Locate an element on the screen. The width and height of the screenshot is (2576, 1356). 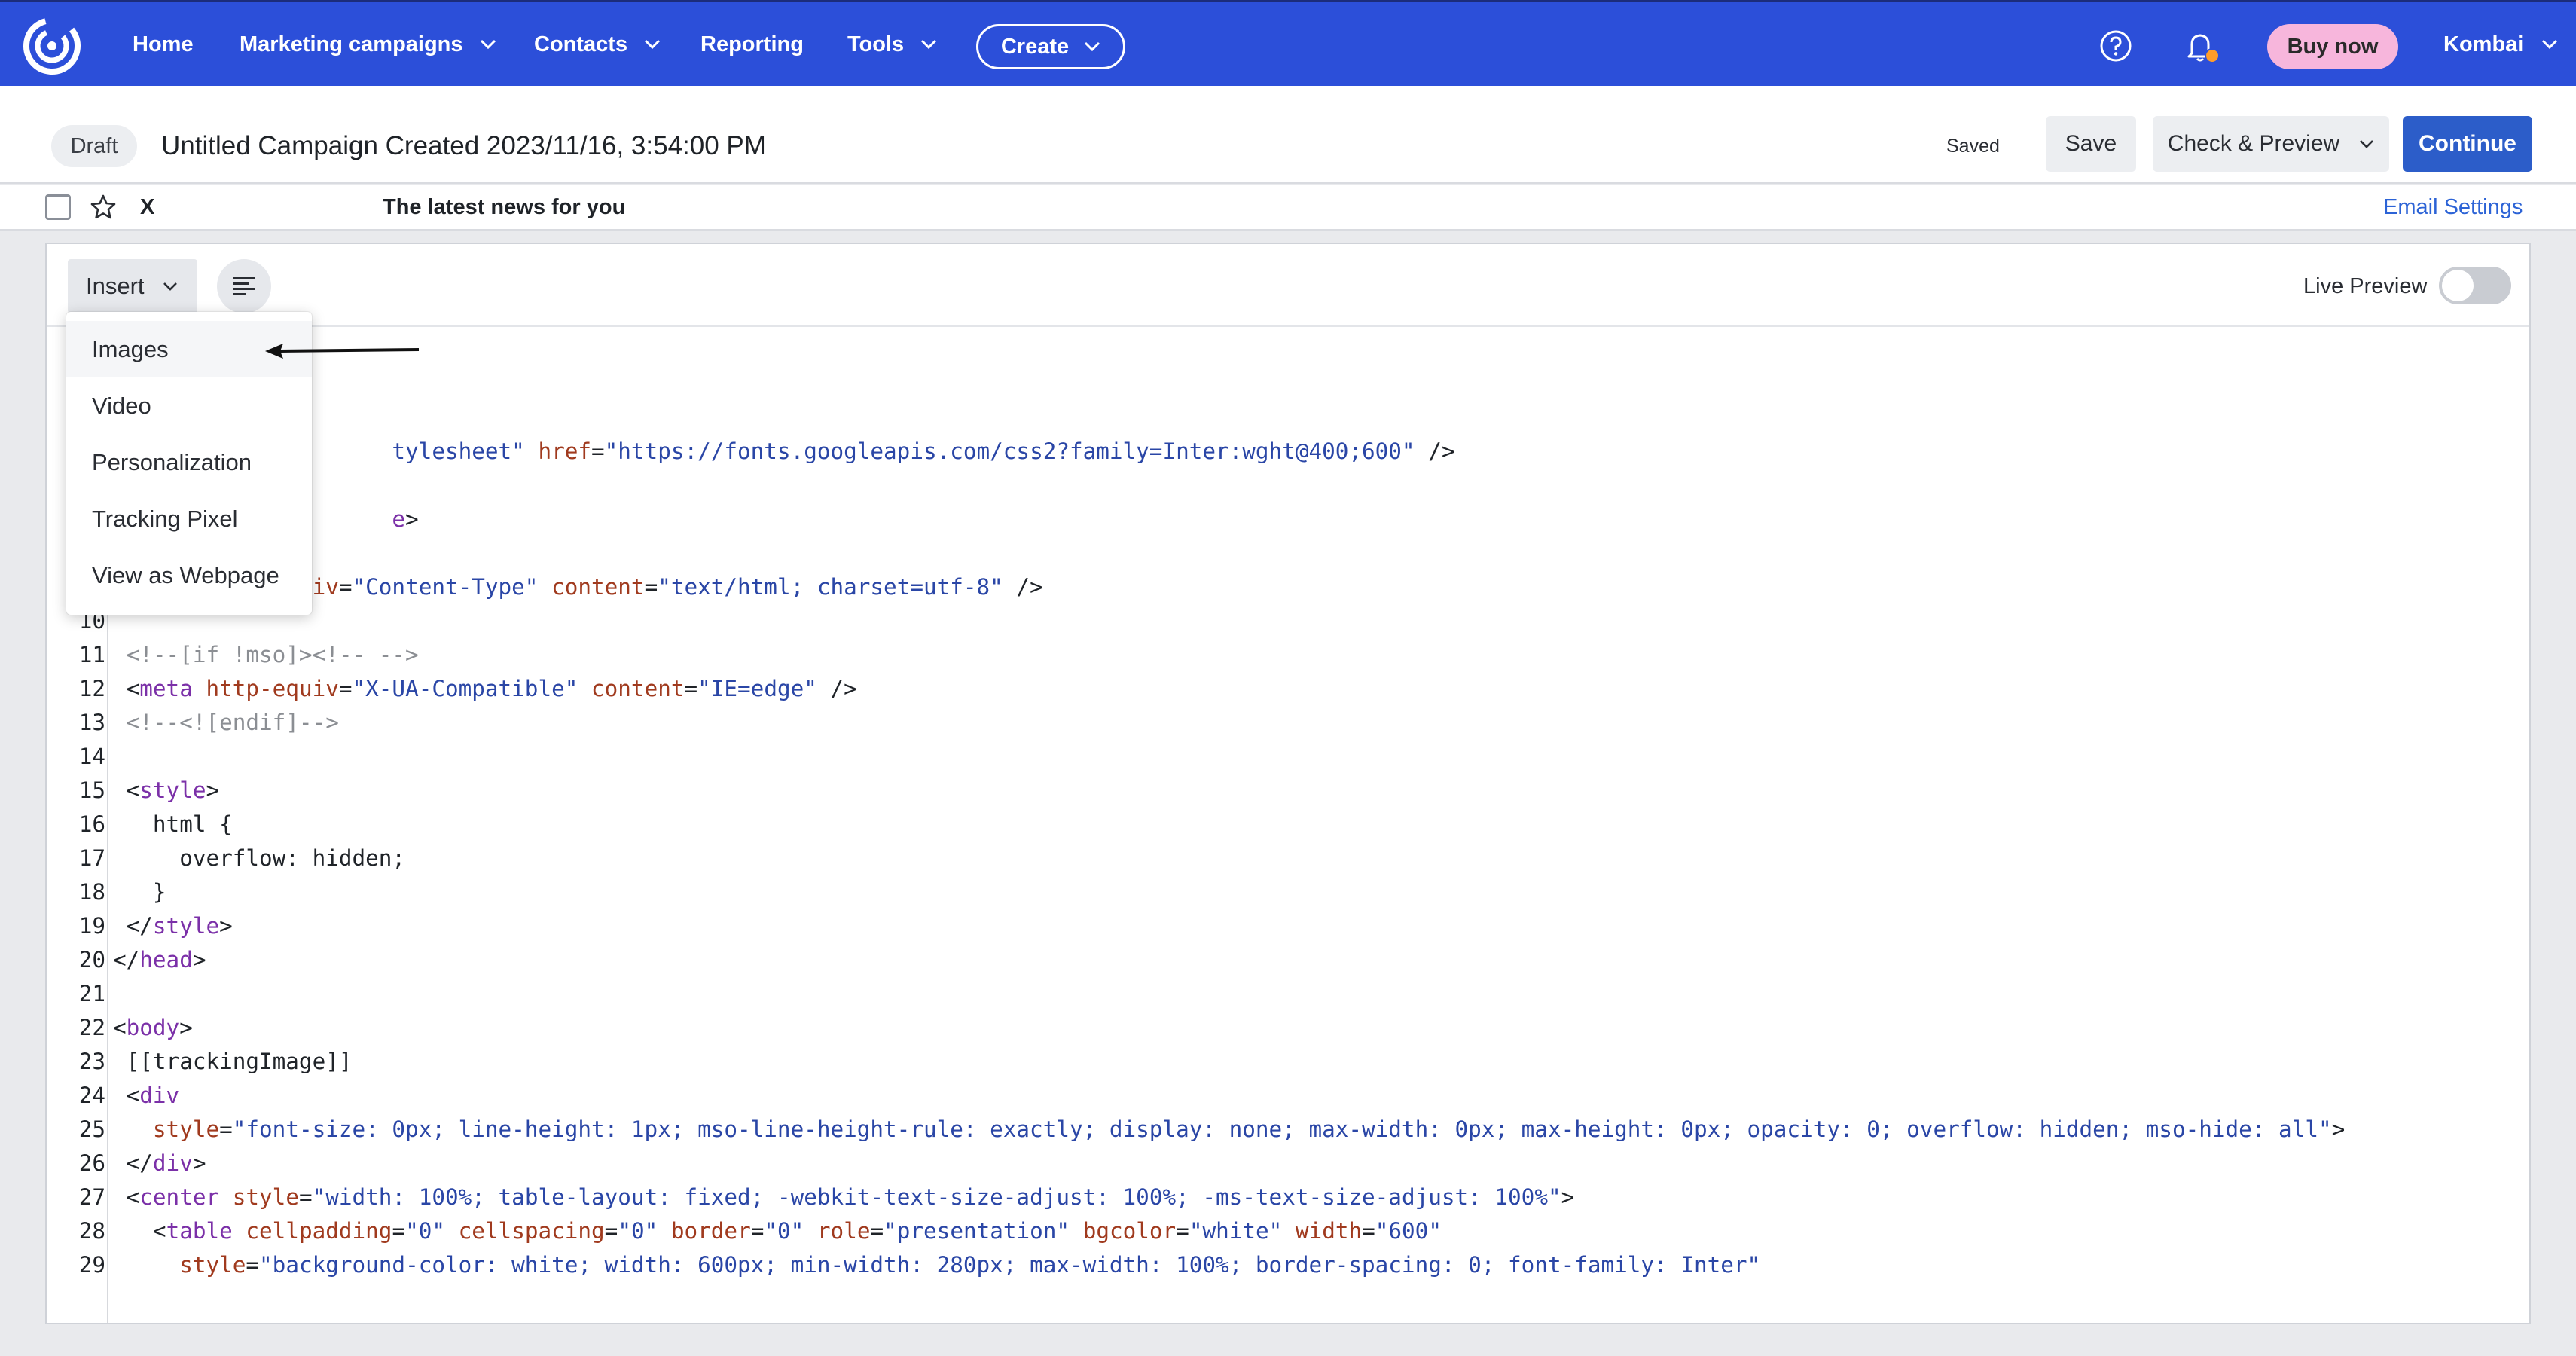
code-line: 20 </head> is located at coordinates (1288, 960).